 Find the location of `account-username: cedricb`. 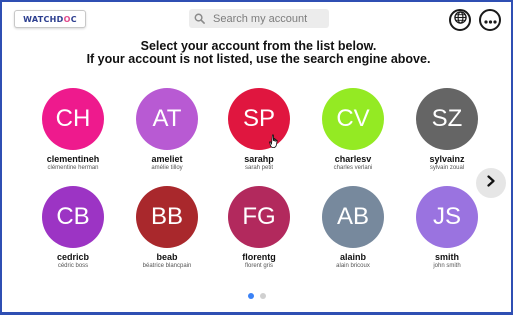

account-username: cedricb is located at coordinates (72, 257).